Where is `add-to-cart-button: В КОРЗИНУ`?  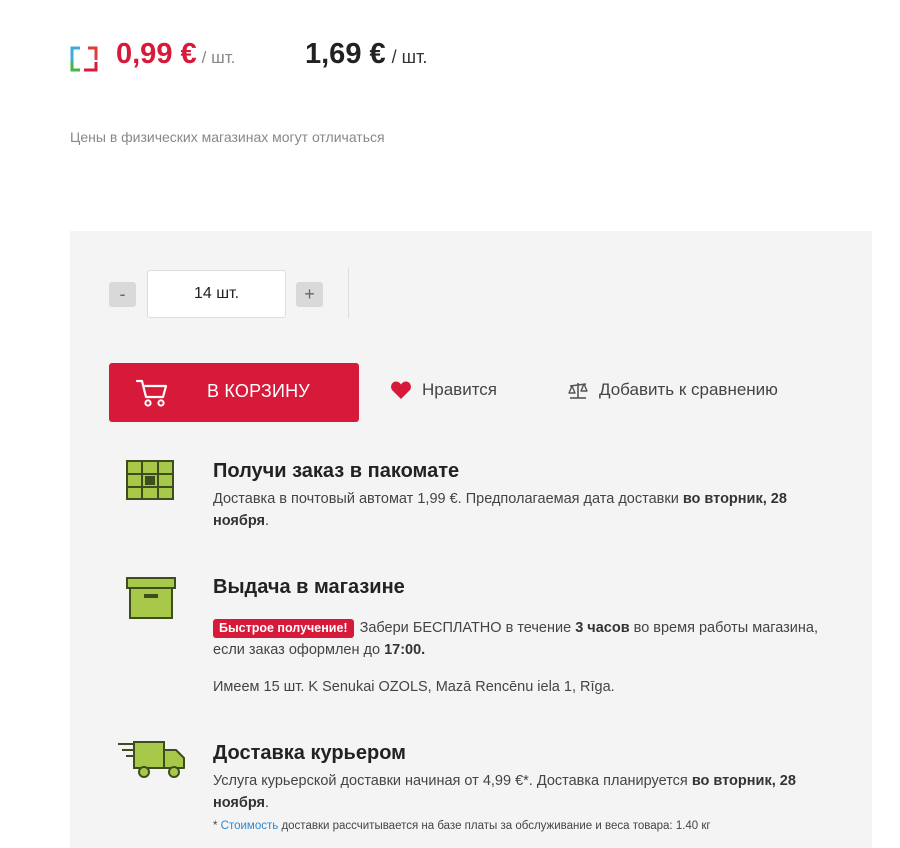
add-to-cart-button: В КОРЗИНУ is located at coordinates (234, 392).